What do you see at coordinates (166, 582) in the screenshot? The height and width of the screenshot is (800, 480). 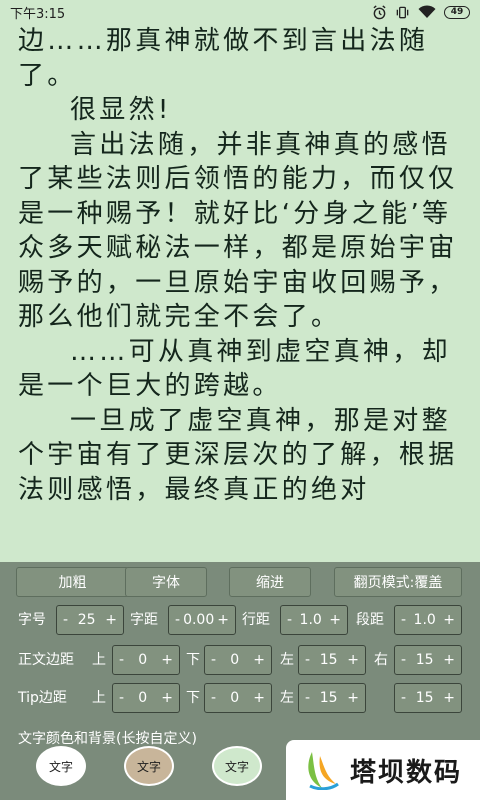 I see `font-button: 字体` at bounding box center [166, 582].